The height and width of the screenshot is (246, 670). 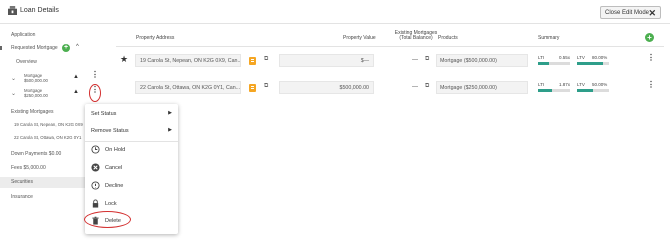 What do you see at coordinates (482, 87) in the screenshot?
I see `products-field: Mortgage ($250,000.00)` at bounding box center [482, 87].